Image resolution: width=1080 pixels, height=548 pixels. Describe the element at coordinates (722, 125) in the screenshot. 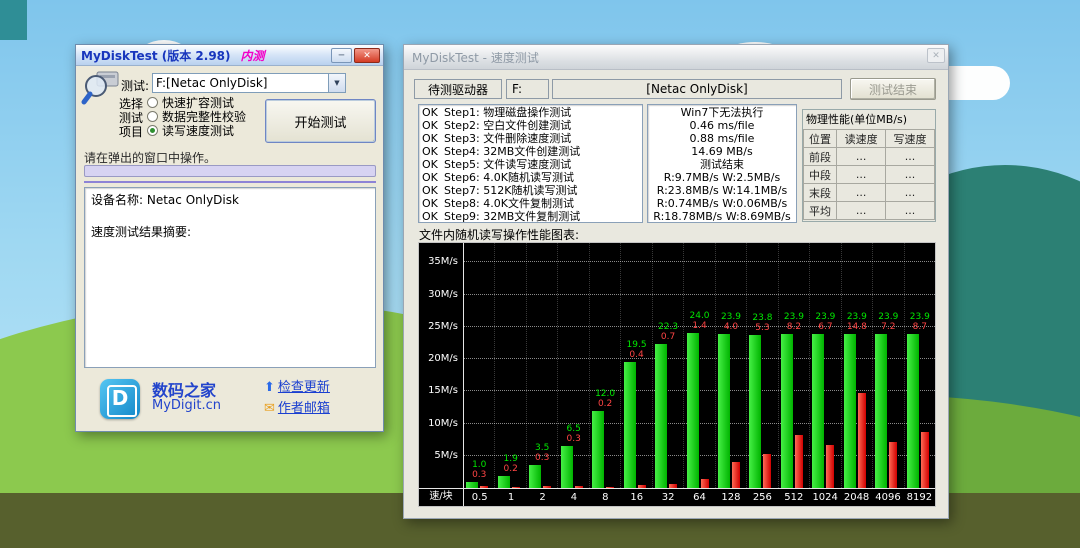

I see `result-line: 0.46 ms/file` at that location.